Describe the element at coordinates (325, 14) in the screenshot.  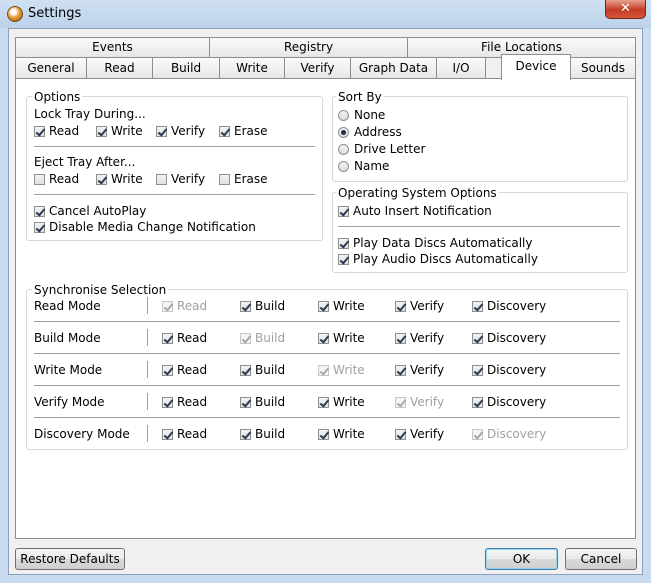
I see `title-bar` at that location.